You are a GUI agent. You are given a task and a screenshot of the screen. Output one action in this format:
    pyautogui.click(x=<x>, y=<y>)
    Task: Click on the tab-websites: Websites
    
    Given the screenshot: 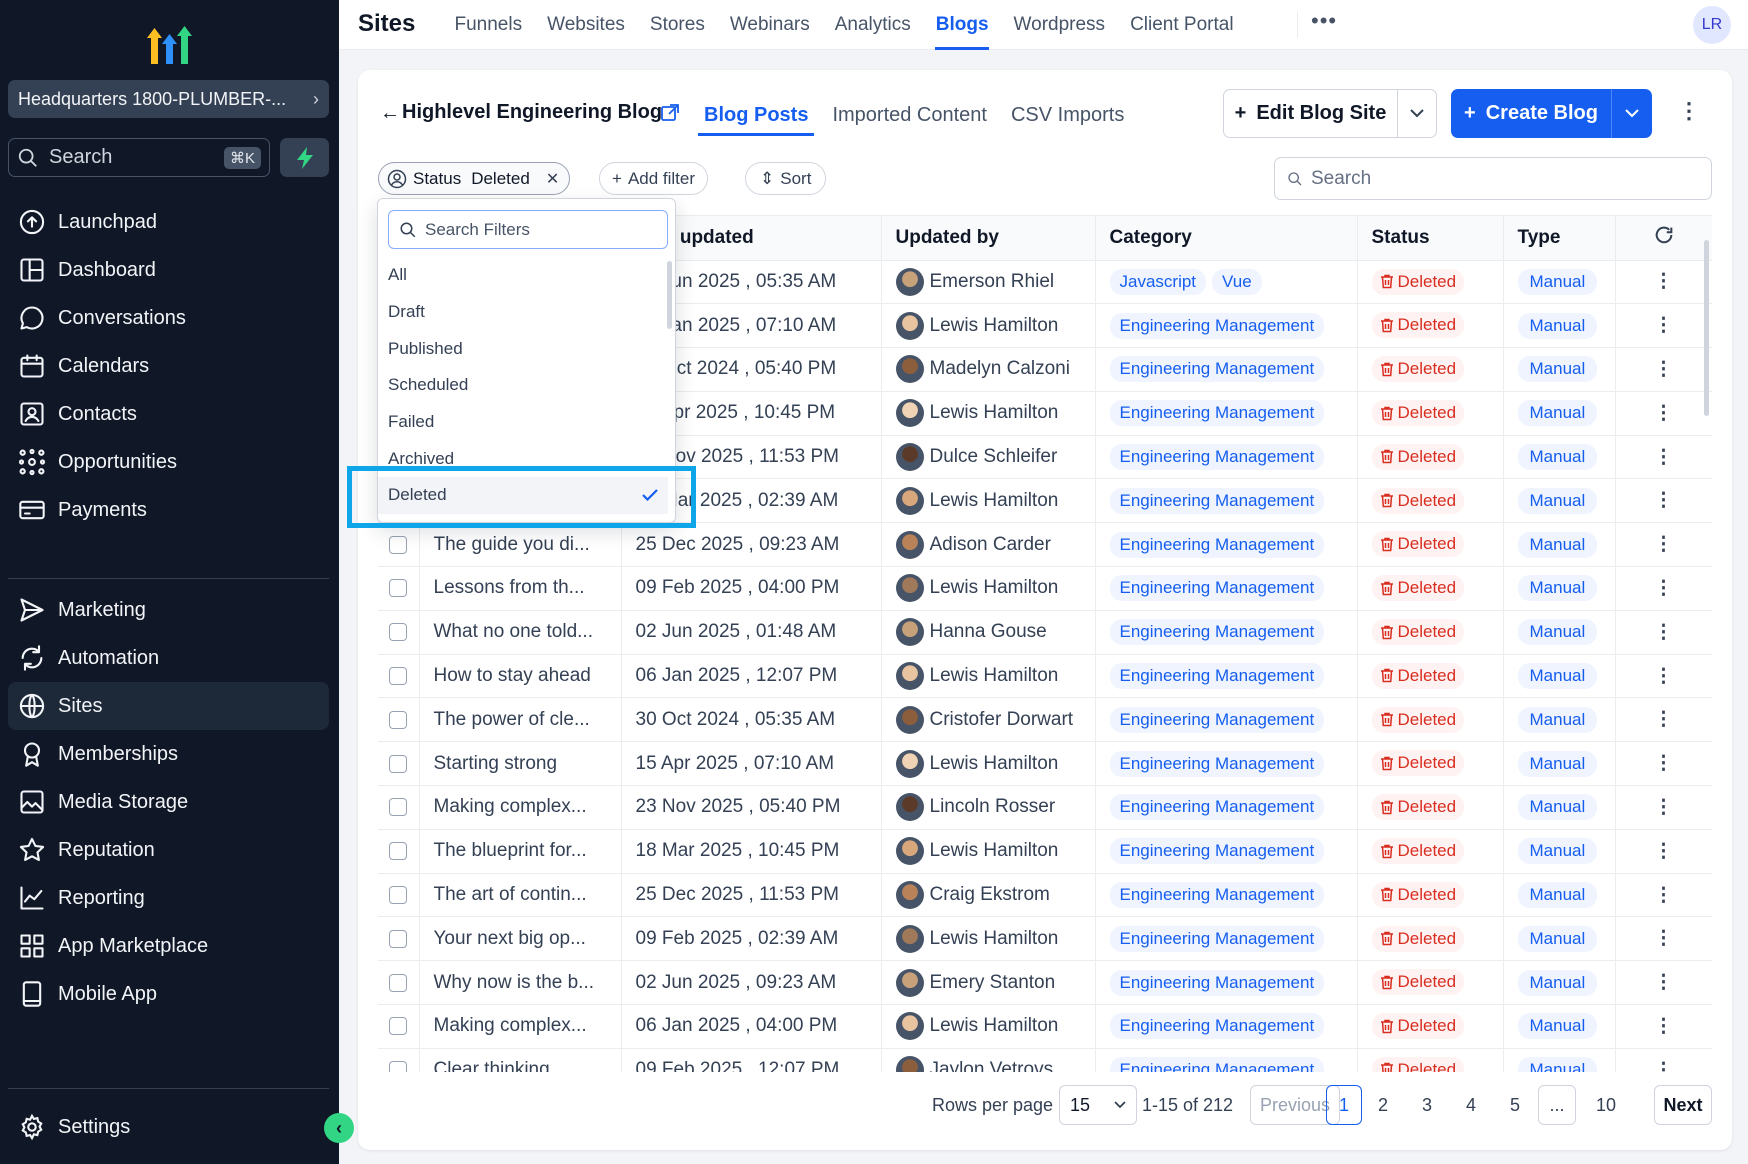 What is the action you would take?
    pyautogui.click(x=586, y=25)
    